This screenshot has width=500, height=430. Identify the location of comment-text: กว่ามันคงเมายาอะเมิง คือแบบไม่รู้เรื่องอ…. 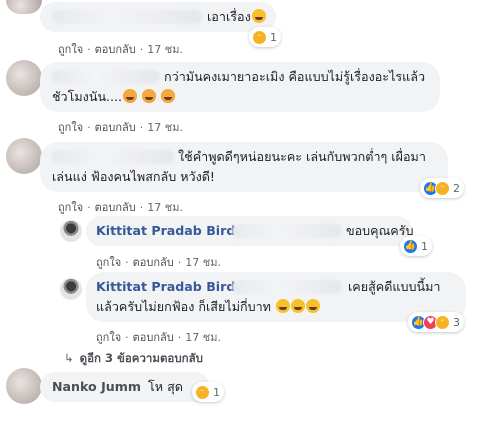
(295, 76).